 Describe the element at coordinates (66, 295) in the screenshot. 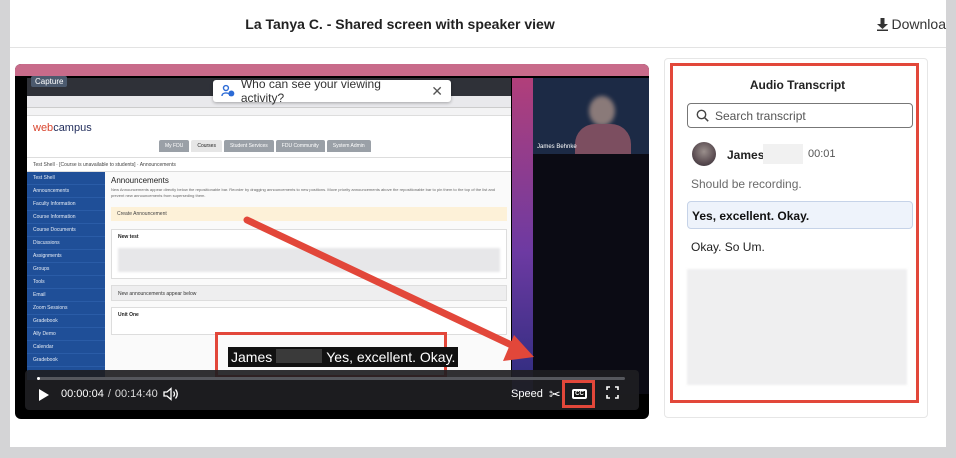

I see `course-nav-item: Email` at that location.